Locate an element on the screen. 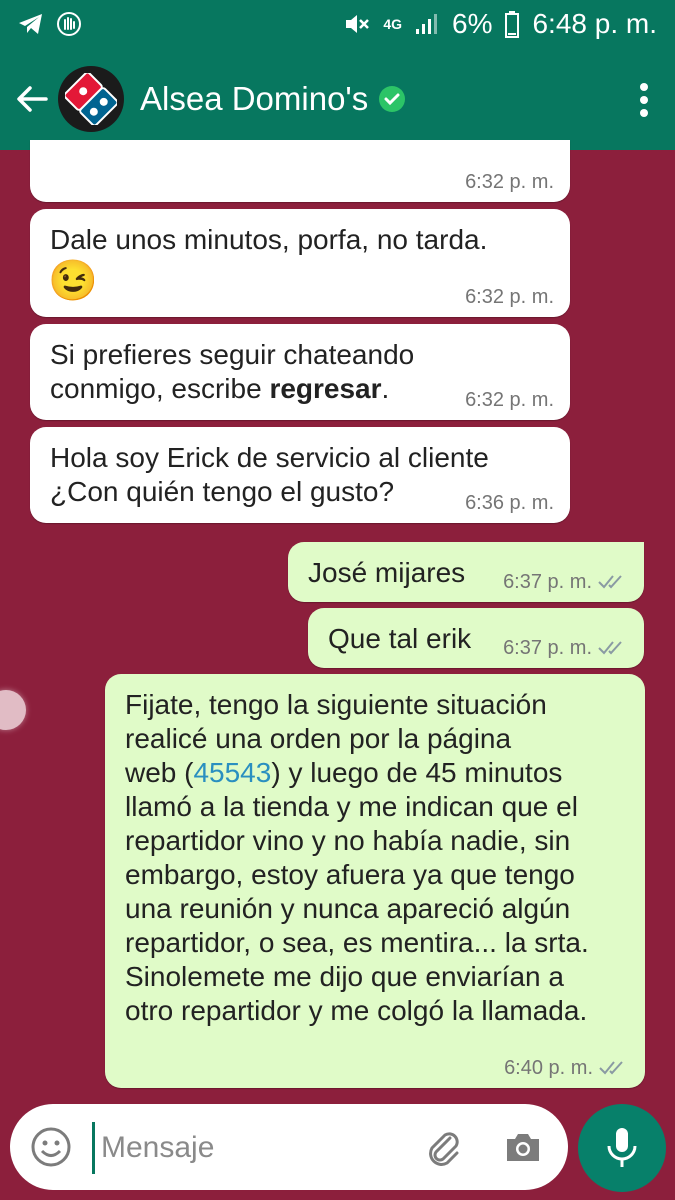 Image resolution: width=675 pixels, height=1200 pixels. message-text-line: otro repartidor y me colgó la llamada. is located at coordinates (356, 1010).